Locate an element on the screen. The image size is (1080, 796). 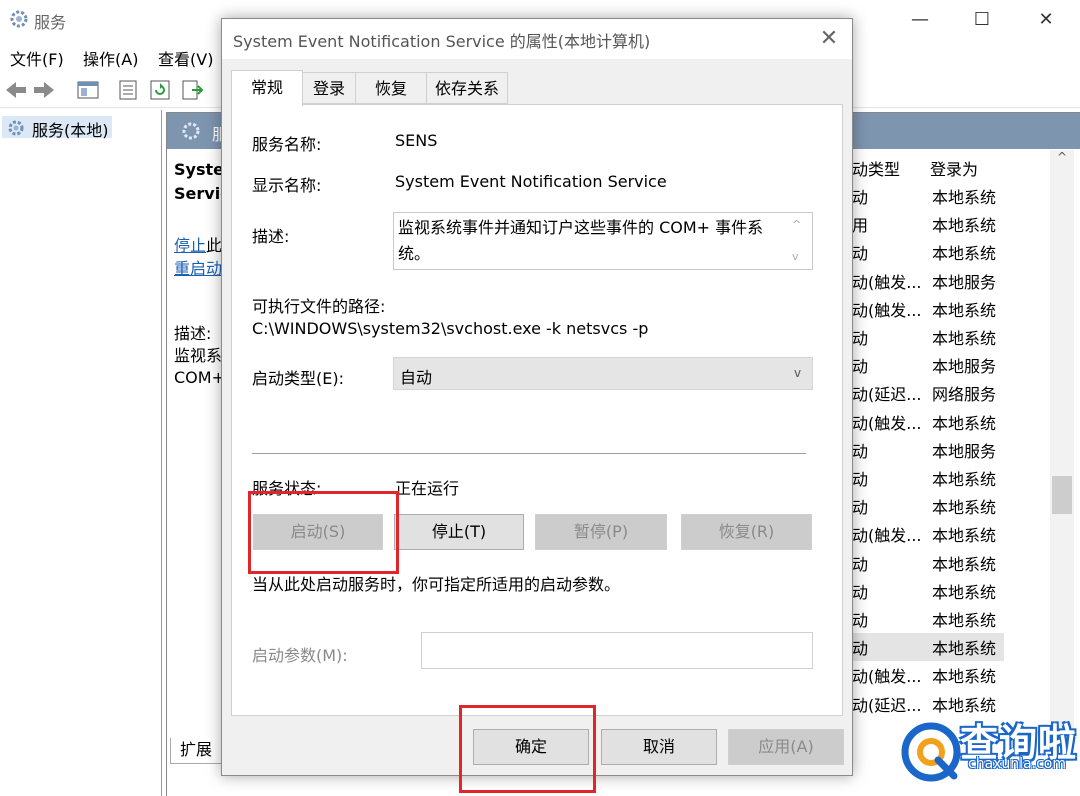
service-status-value: 正在运行 is located at coordinates (427, 488).